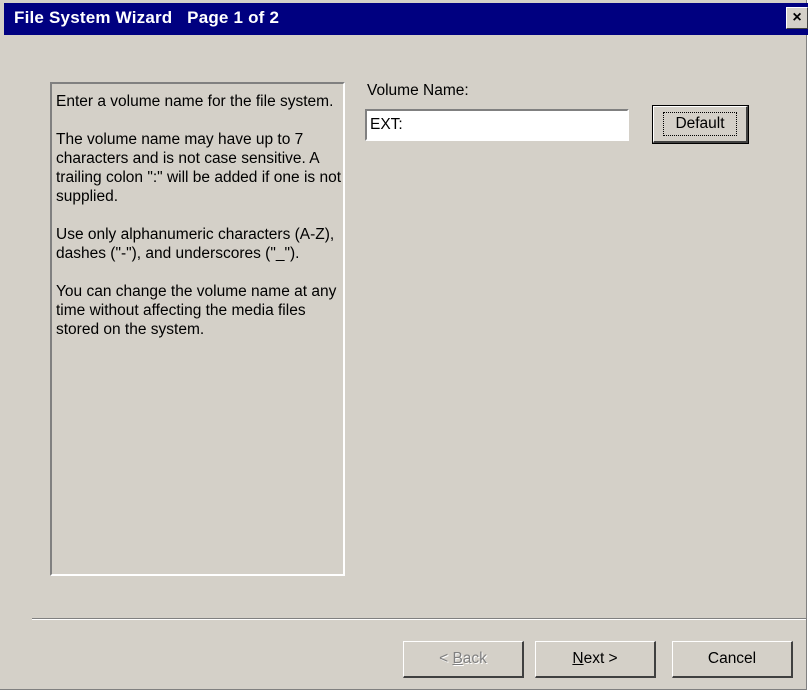 Image resolution: width=808 pixels, height=697 pixels. What do you see at coordinates (406, 19) in the screenshot?
I see `title-bar: File System Wizard Page 1 of 2 ×` at bounding box center [406, 19].